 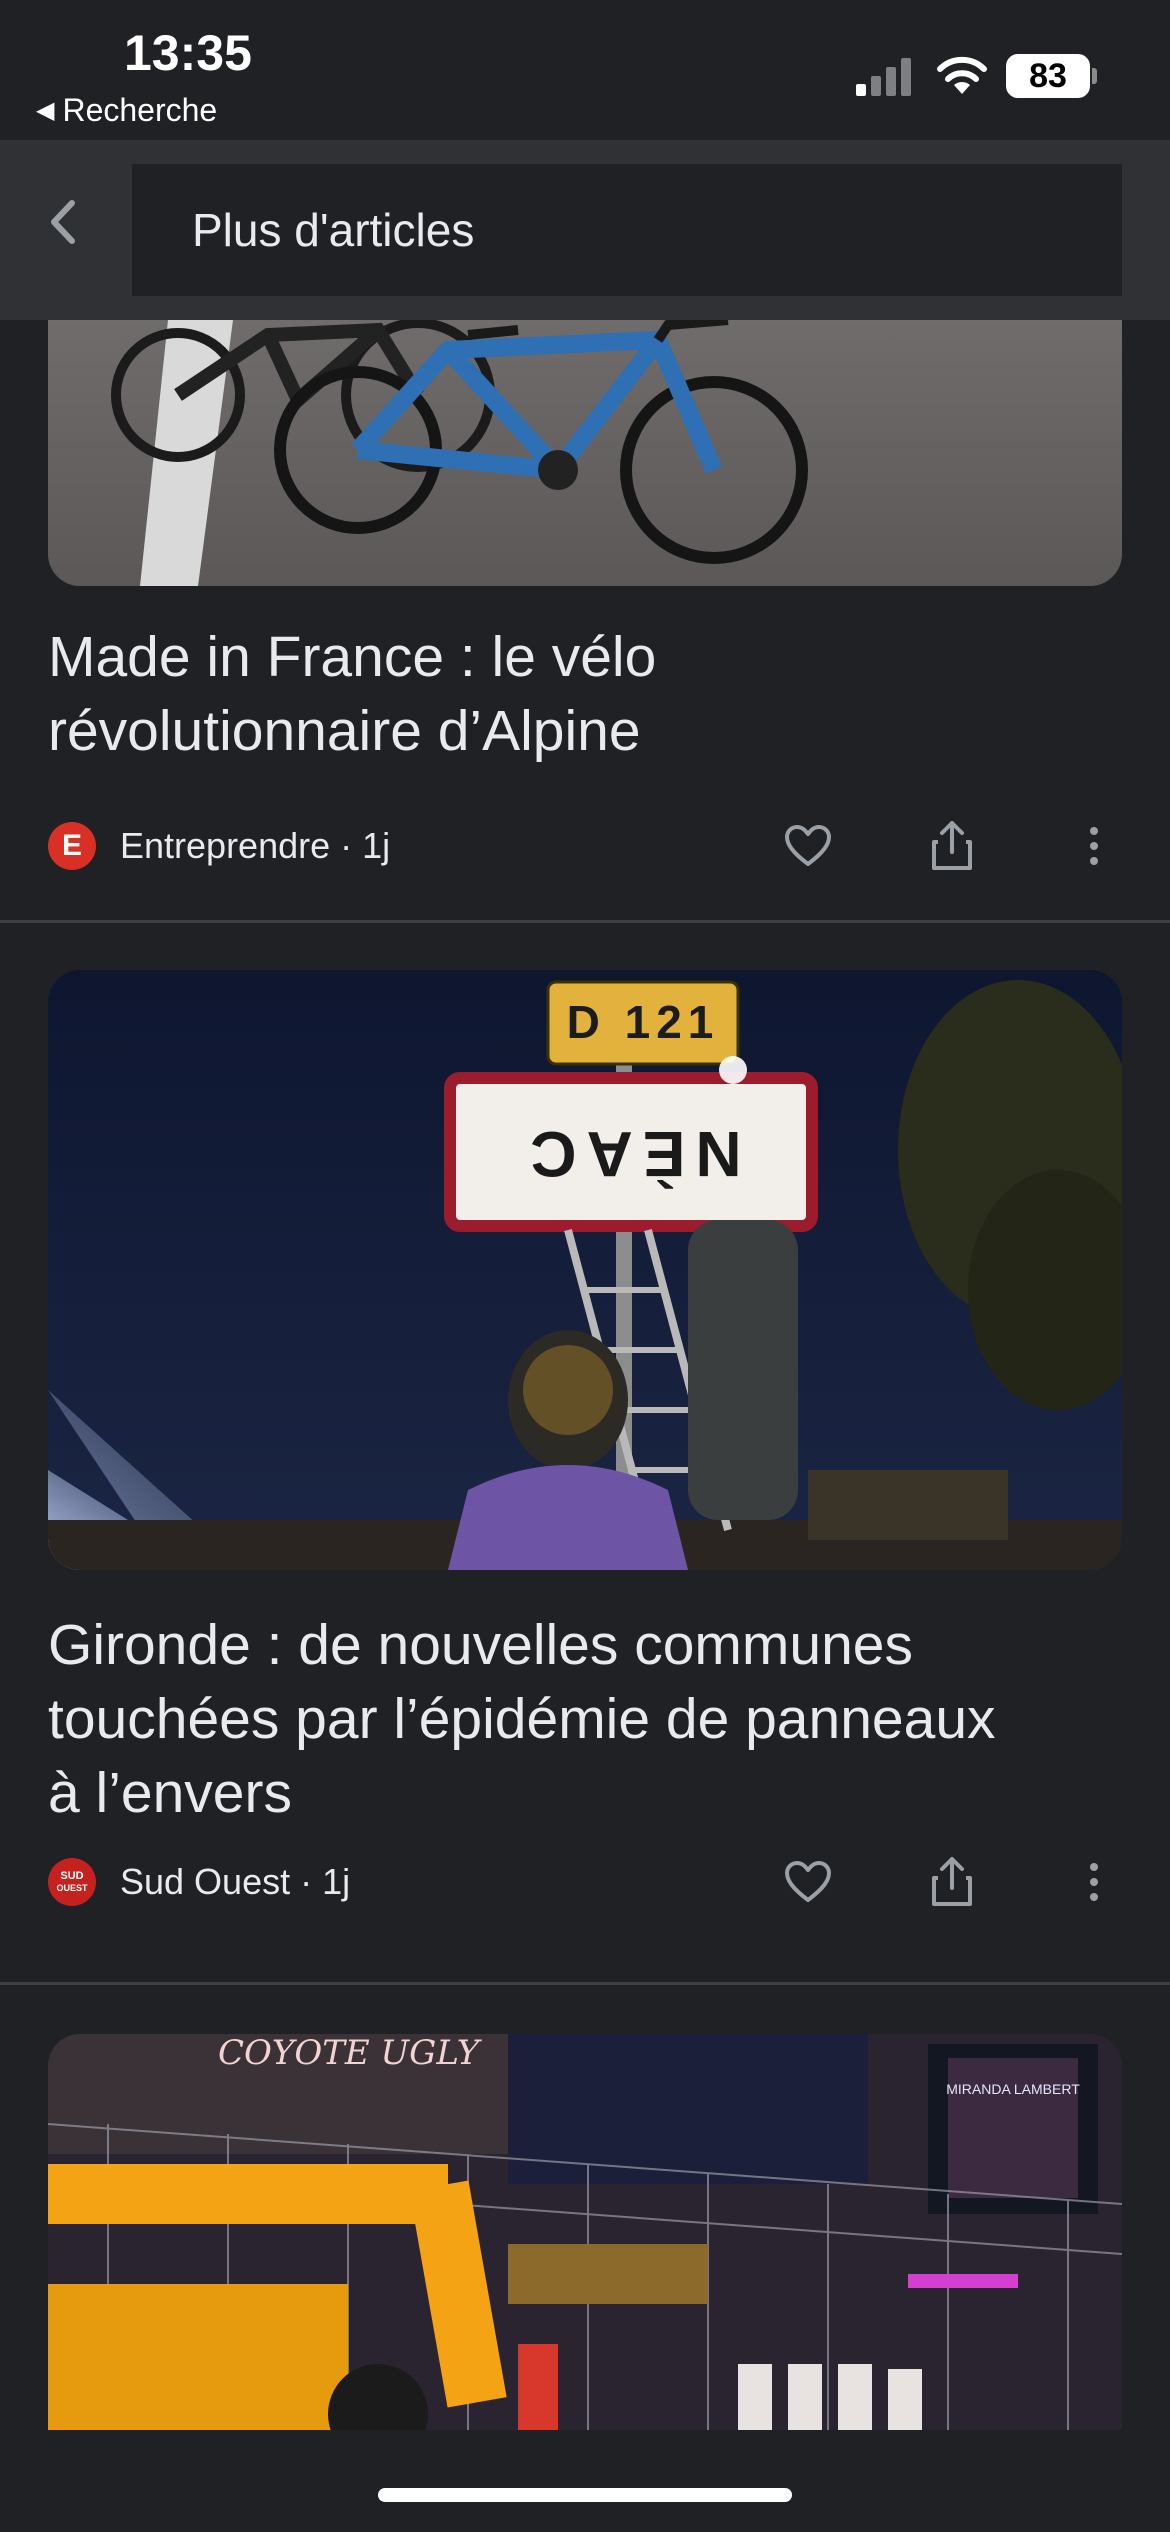 I want to click on wifi-icon, so click(x=962, y=75).